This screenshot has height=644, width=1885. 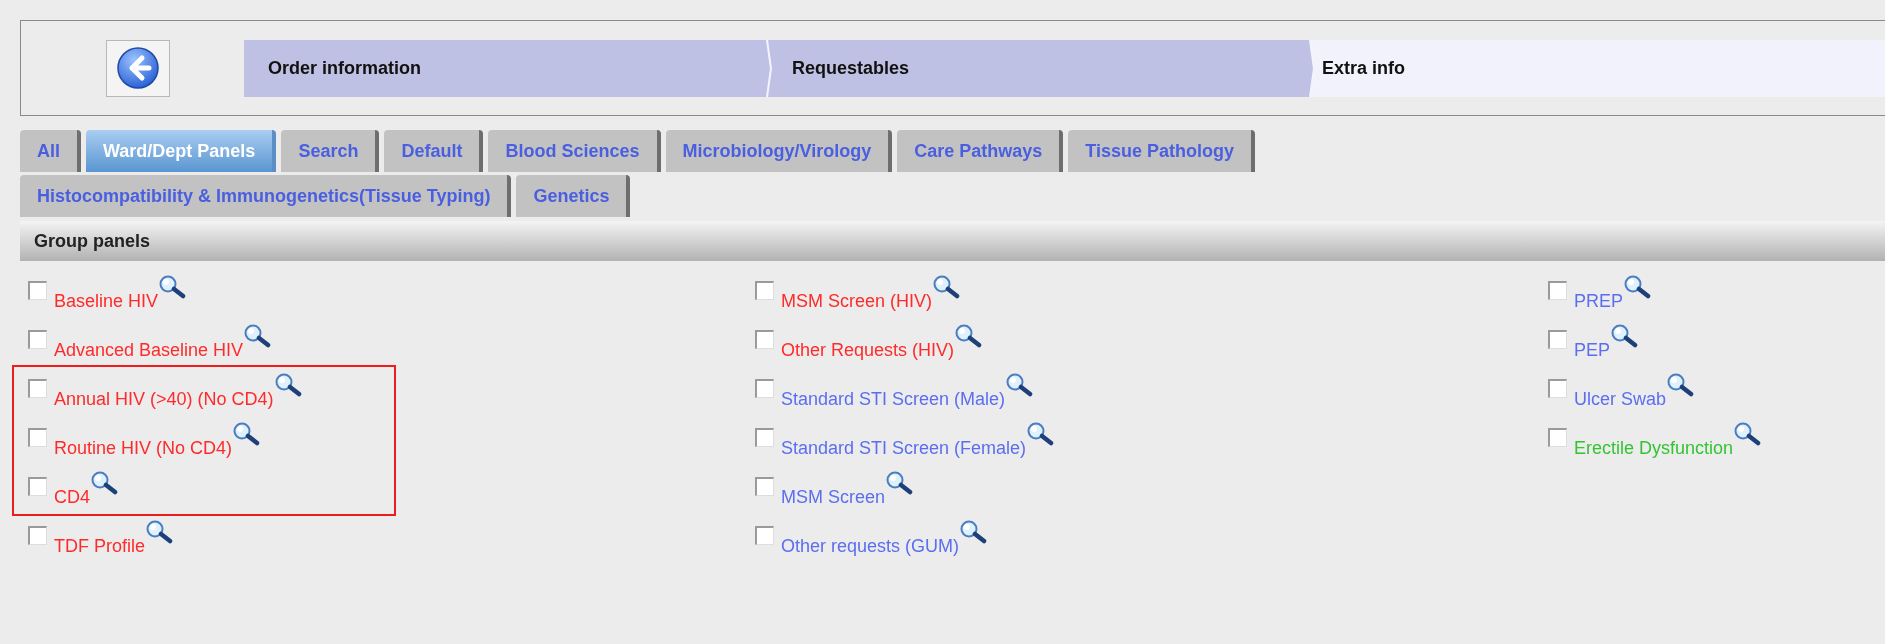 I want to click on panel-link: MSM Screen (HIV), so click(x=857, y=301).